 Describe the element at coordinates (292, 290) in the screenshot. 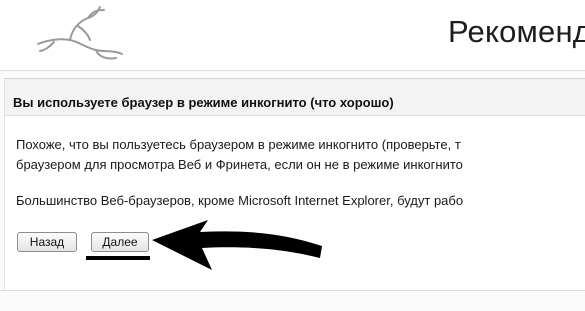

I see `bottom-divider` at that location.